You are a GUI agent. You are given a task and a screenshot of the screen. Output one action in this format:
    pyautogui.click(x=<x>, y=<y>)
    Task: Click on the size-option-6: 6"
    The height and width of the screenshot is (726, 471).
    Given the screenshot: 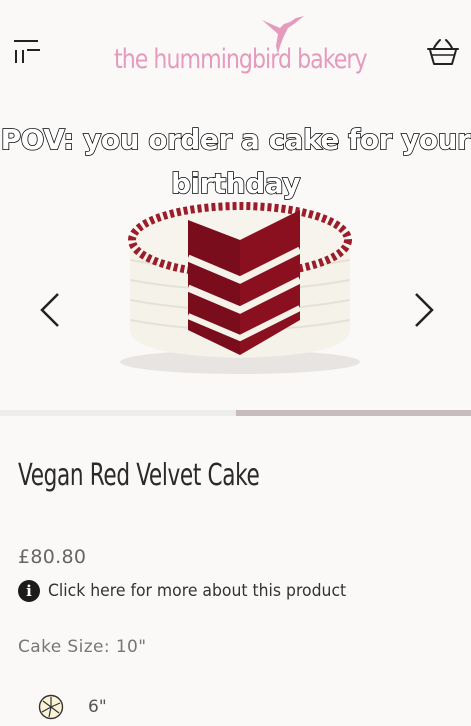 What is the action you would take?
    pyautogui.click(x=72, y=707)
    